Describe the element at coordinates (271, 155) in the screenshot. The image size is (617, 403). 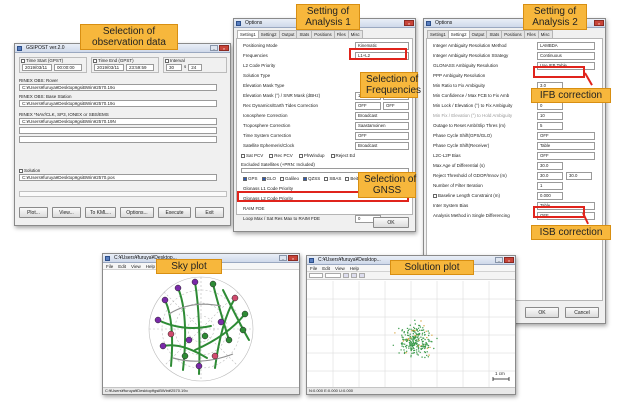
I see `rec-pcv-checkbox` at that location.